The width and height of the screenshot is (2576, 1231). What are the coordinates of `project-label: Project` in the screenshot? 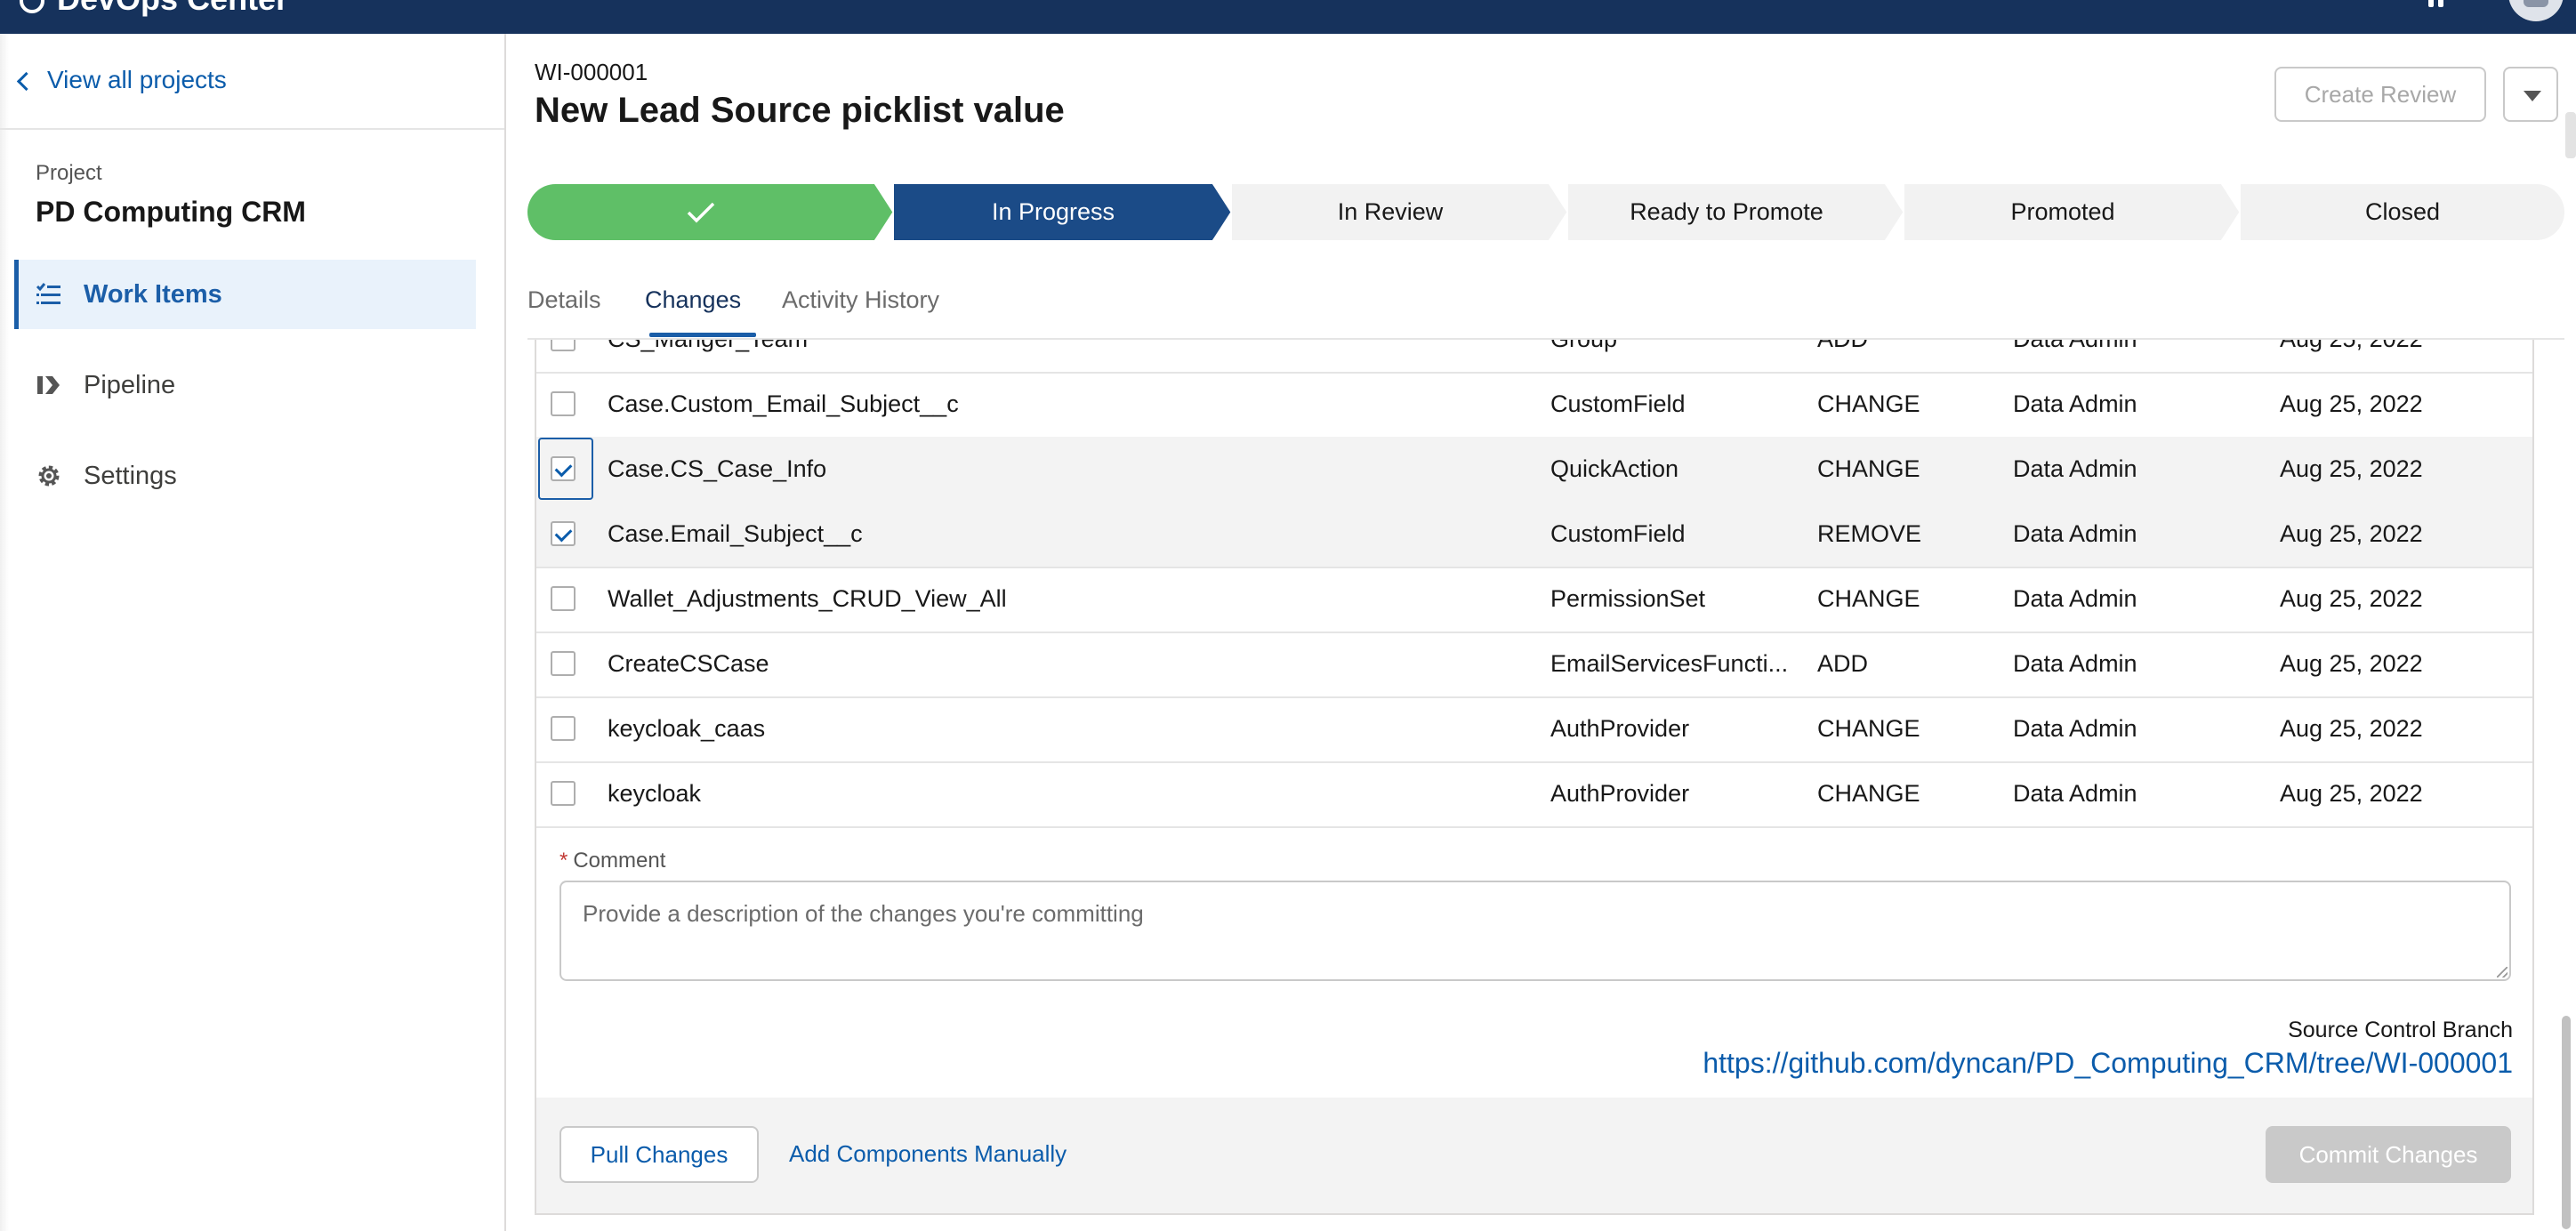 It's located at (69, 173).